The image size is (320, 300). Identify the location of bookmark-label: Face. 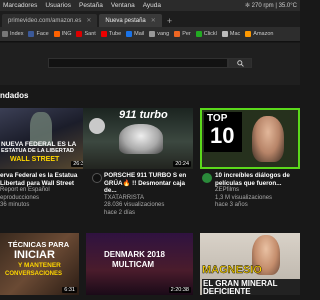
(42, 34).